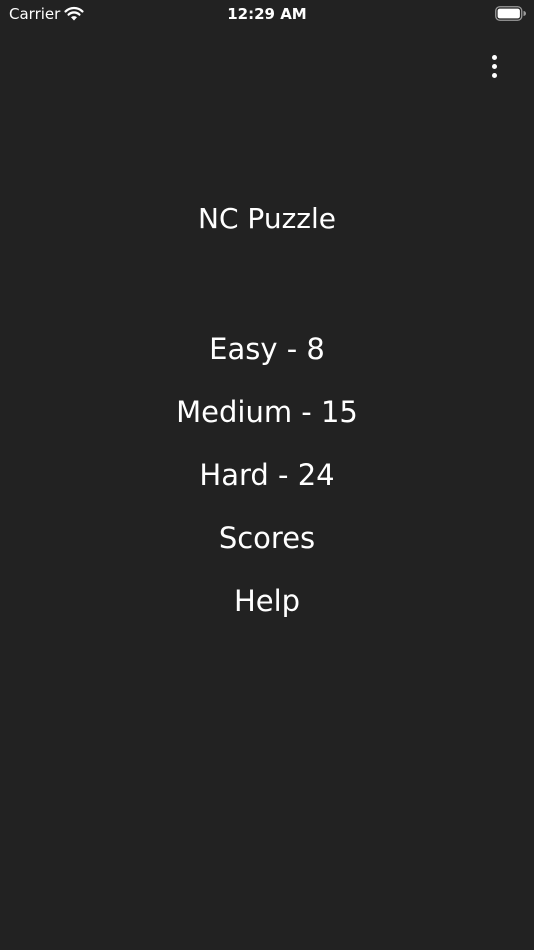  What do you see at coordinates (267, 548) in the screenshot?
I see `menu-item-scores: Scores` at bounding box center [267, 548].